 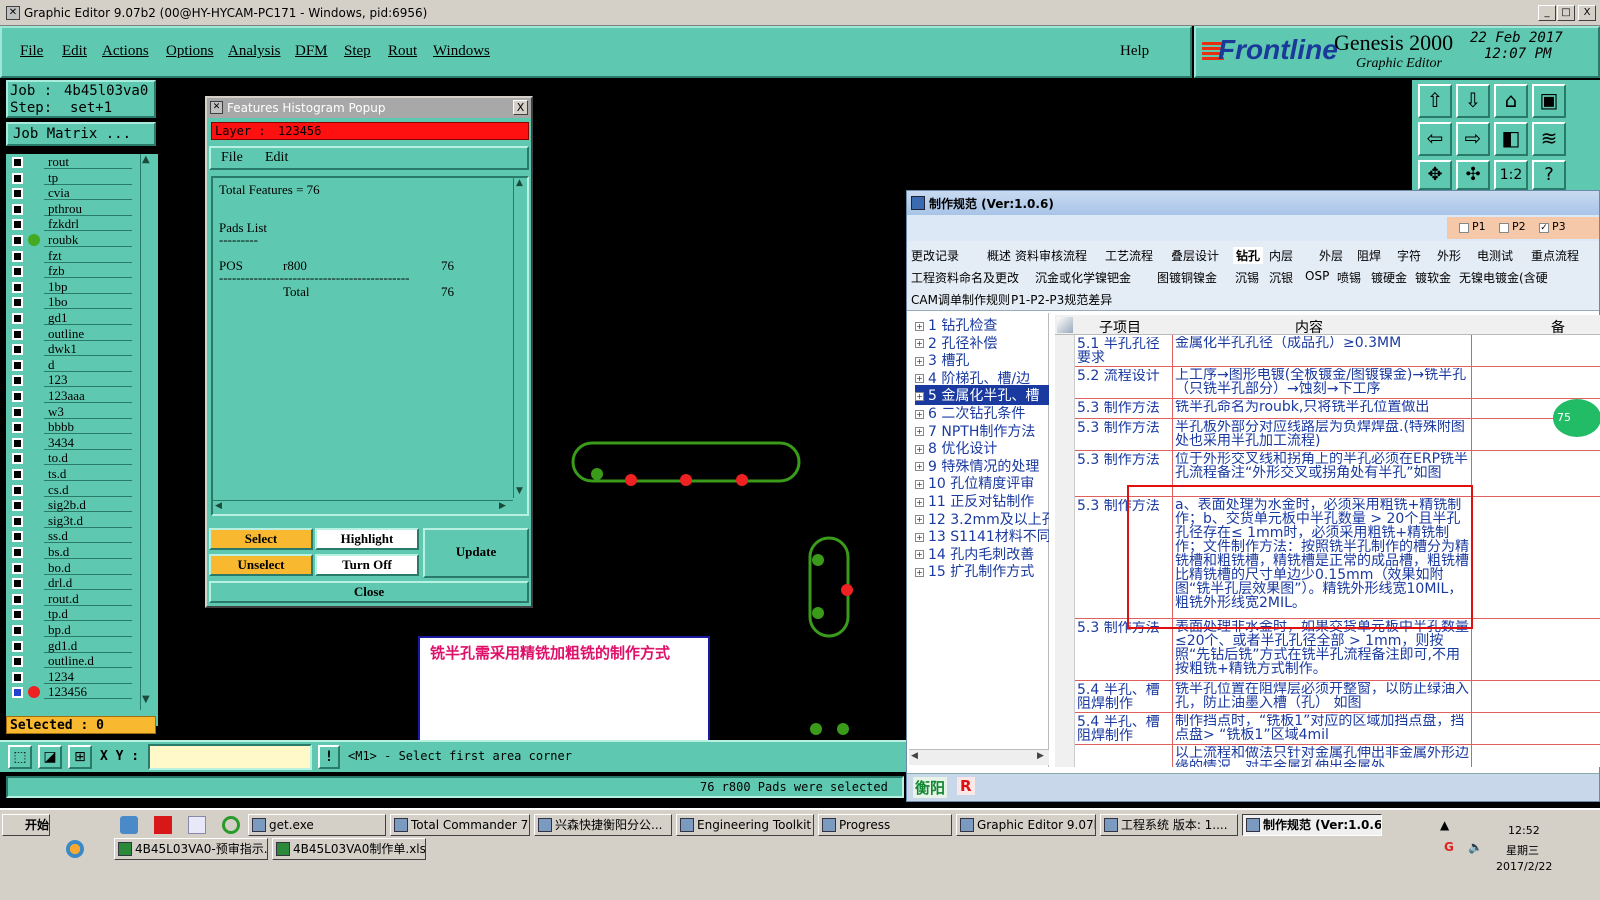 I want to click on layer-name: sig3t.d, so click(x=88, y=520).